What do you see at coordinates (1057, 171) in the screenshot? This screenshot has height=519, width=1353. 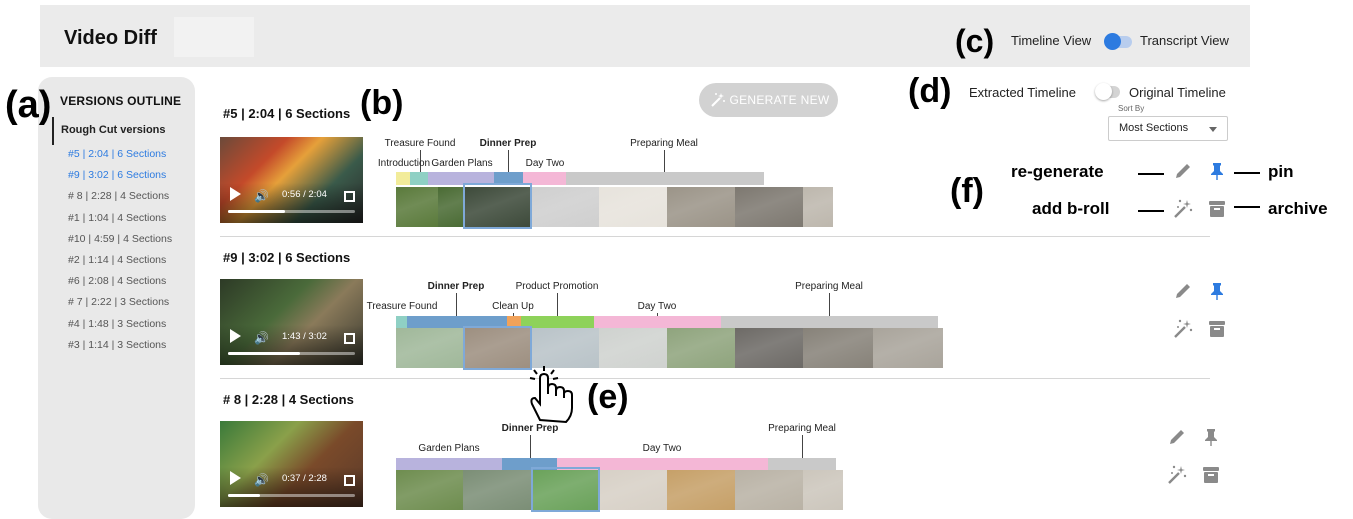 I see `legend-regenerate: re-generate` at bounding box center [1057, 171].